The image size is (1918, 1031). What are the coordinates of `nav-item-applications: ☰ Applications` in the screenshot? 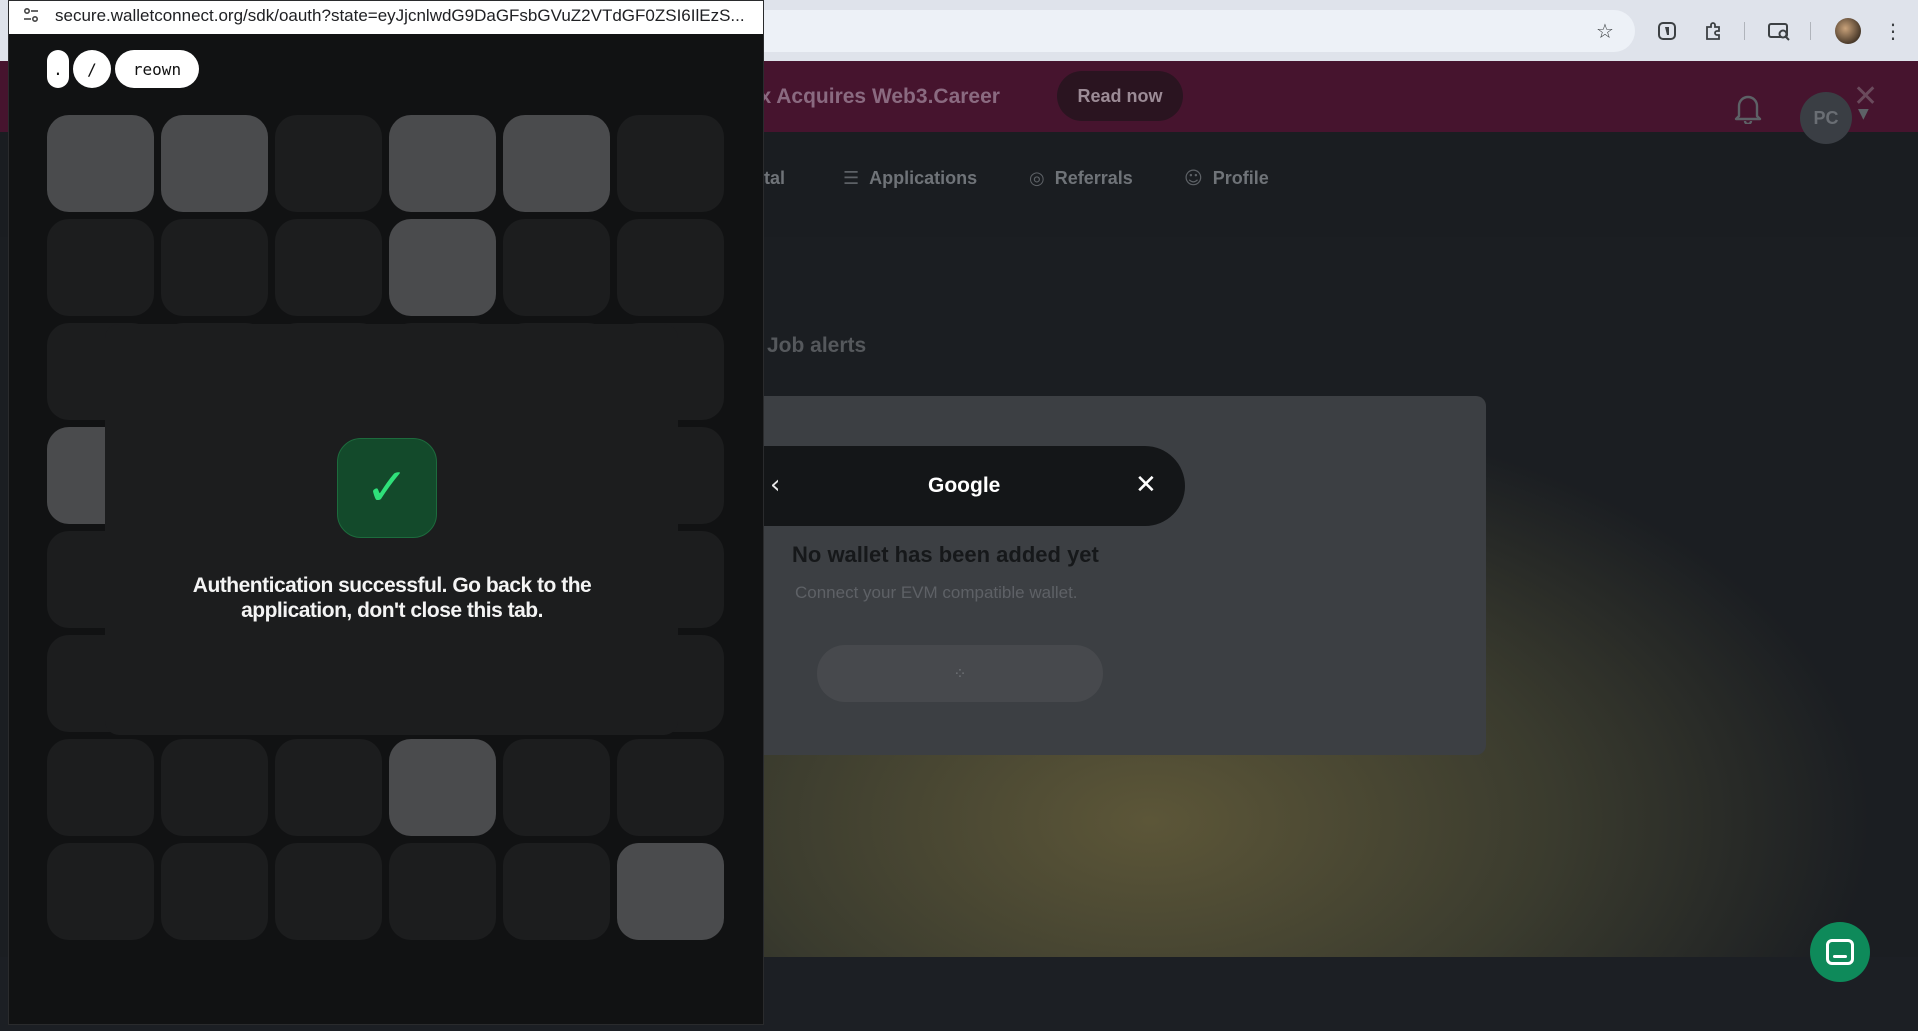 It's located at (910, 178).